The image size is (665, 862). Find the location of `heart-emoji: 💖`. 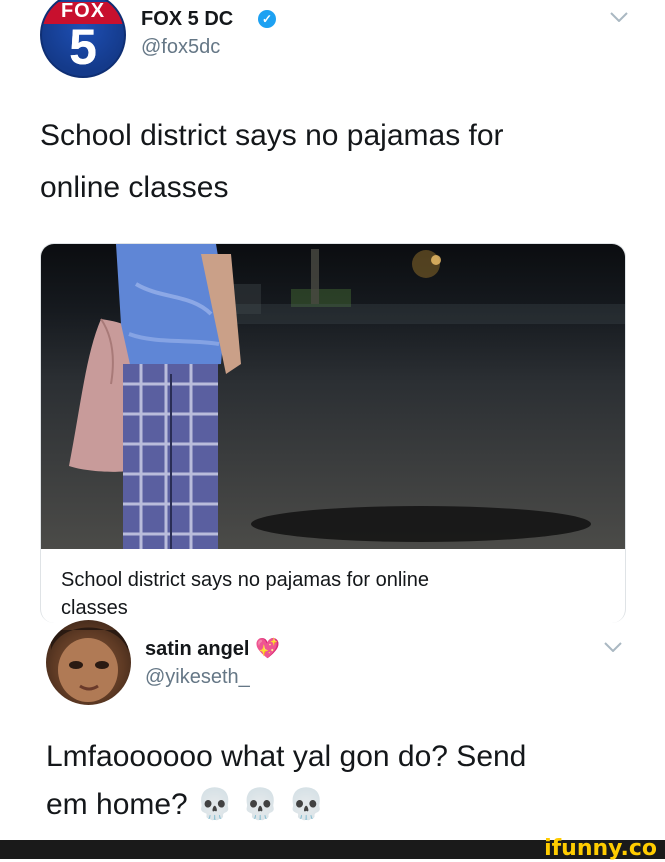

heart-emoji: 💖 is located at coordinates (267, 648).